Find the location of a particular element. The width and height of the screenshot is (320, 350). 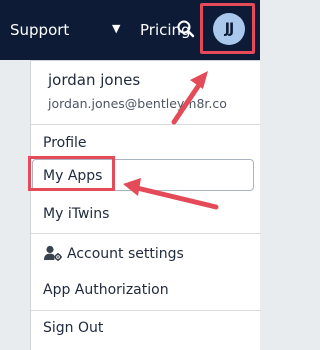

avatar-annotation-box is located at coordinates (227, 28).